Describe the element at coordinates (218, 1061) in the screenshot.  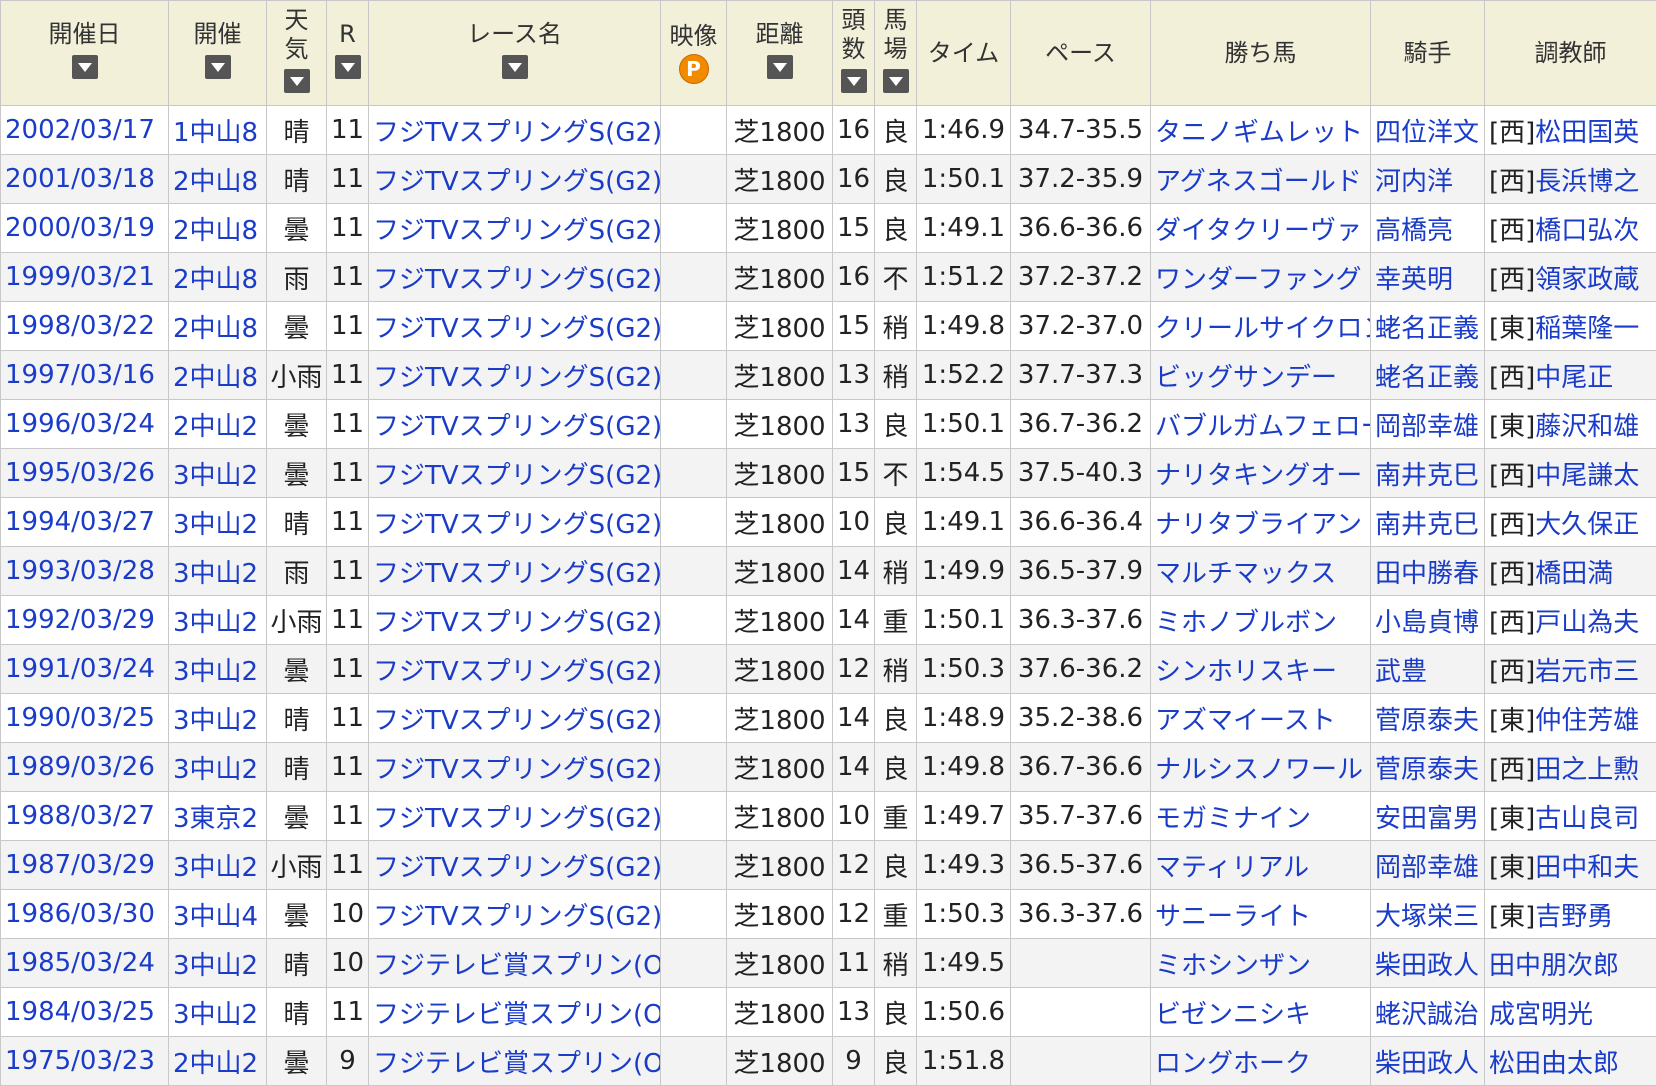
I see `race-meeting: 2中山2` at that location.